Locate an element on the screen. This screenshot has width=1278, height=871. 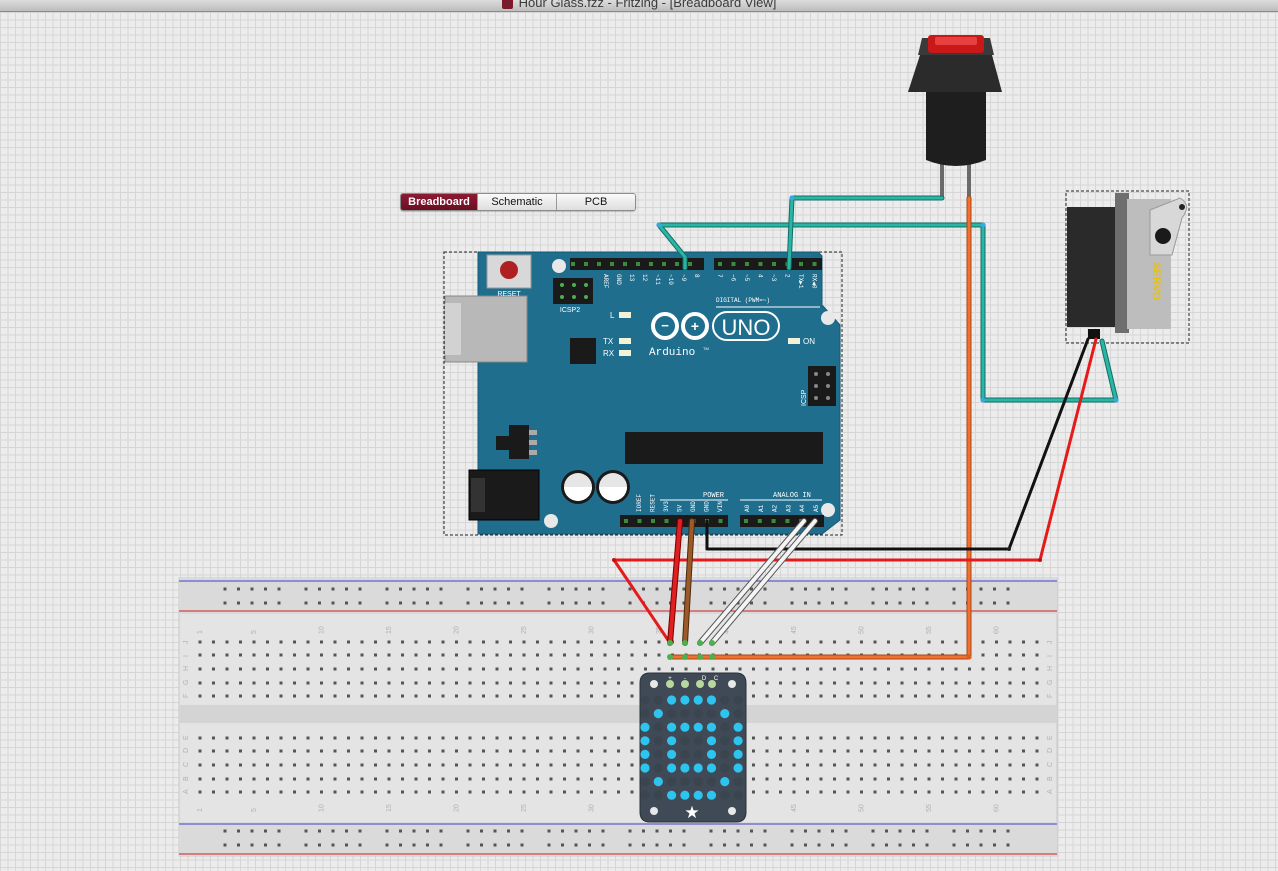
button-leg is located at coordinates (942, 180).